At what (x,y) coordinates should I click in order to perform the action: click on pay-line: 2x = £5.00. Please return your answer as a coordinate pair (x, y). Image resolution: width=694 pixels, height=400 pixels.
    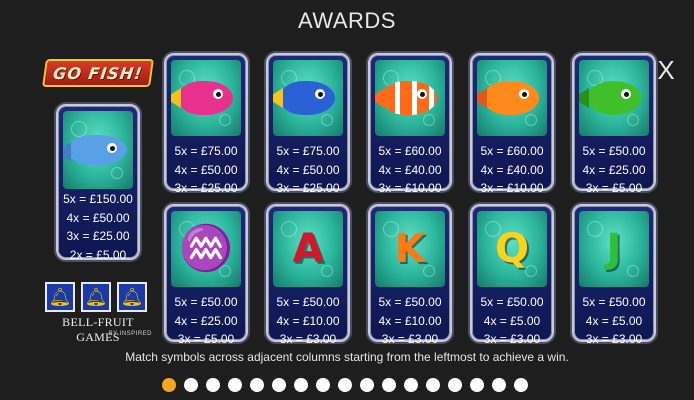
    Looking at the image, I should click on (98, 254).